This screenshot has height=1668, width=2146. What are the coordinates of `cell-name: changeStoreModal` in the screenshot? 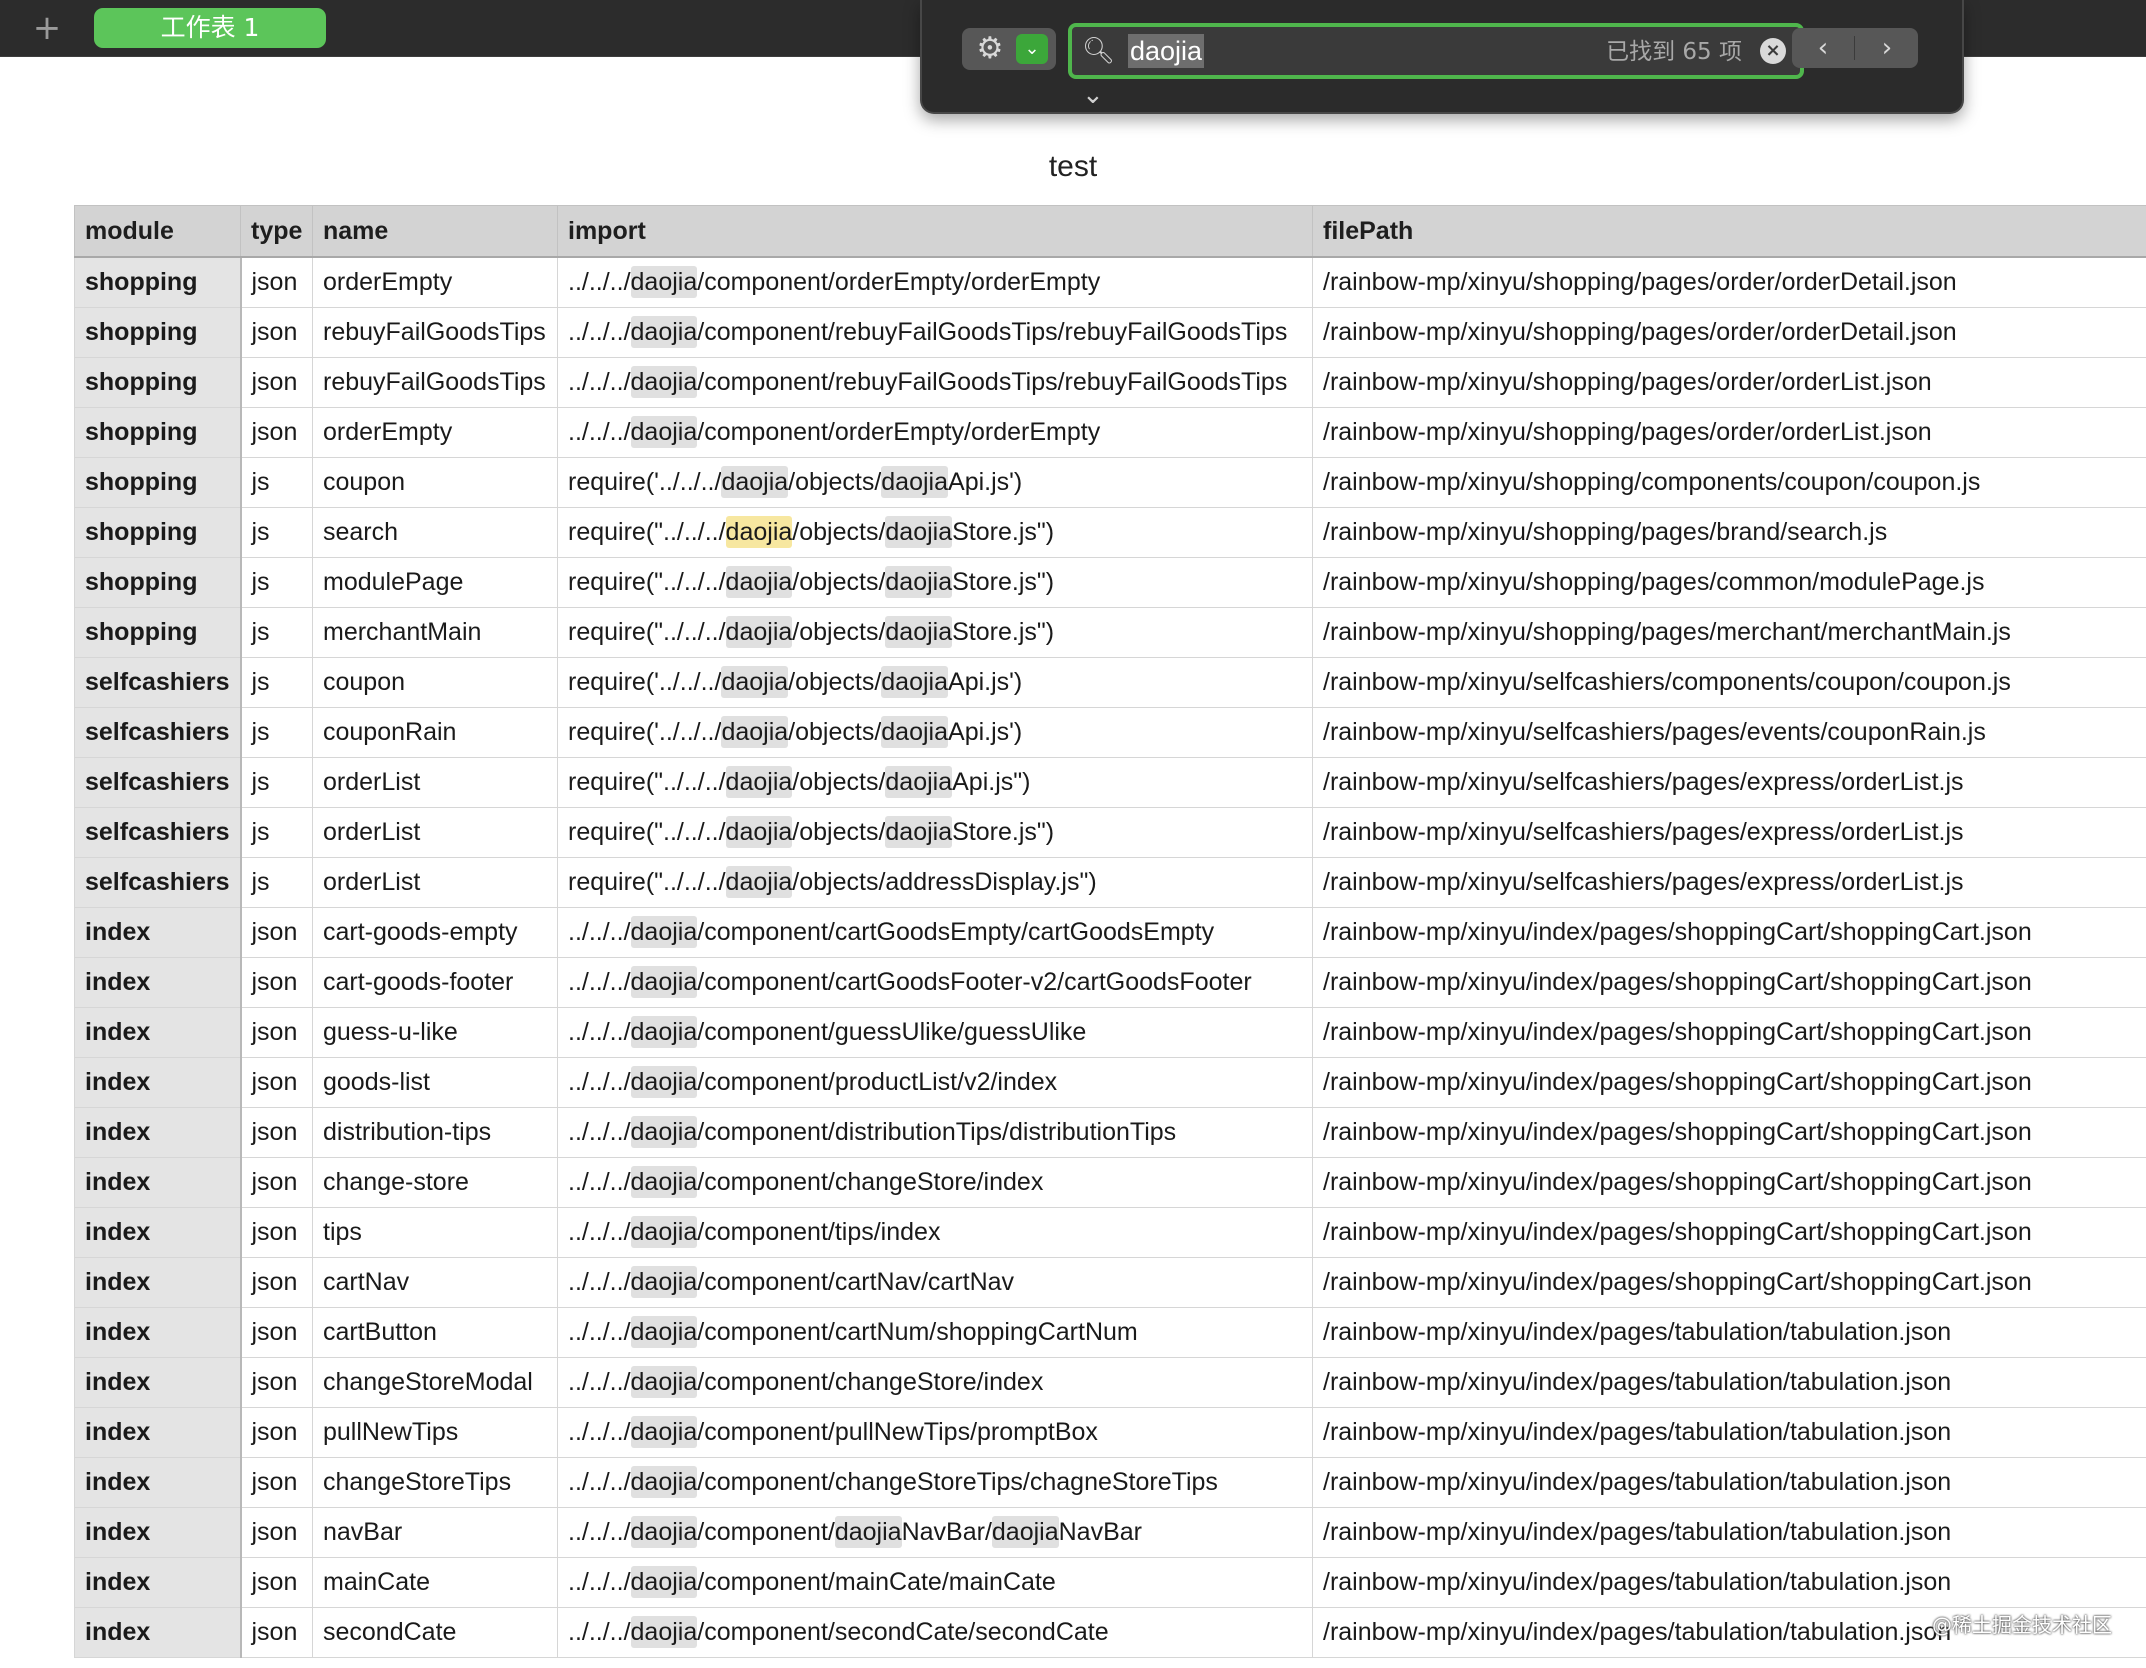 It's located at (435, 1382).